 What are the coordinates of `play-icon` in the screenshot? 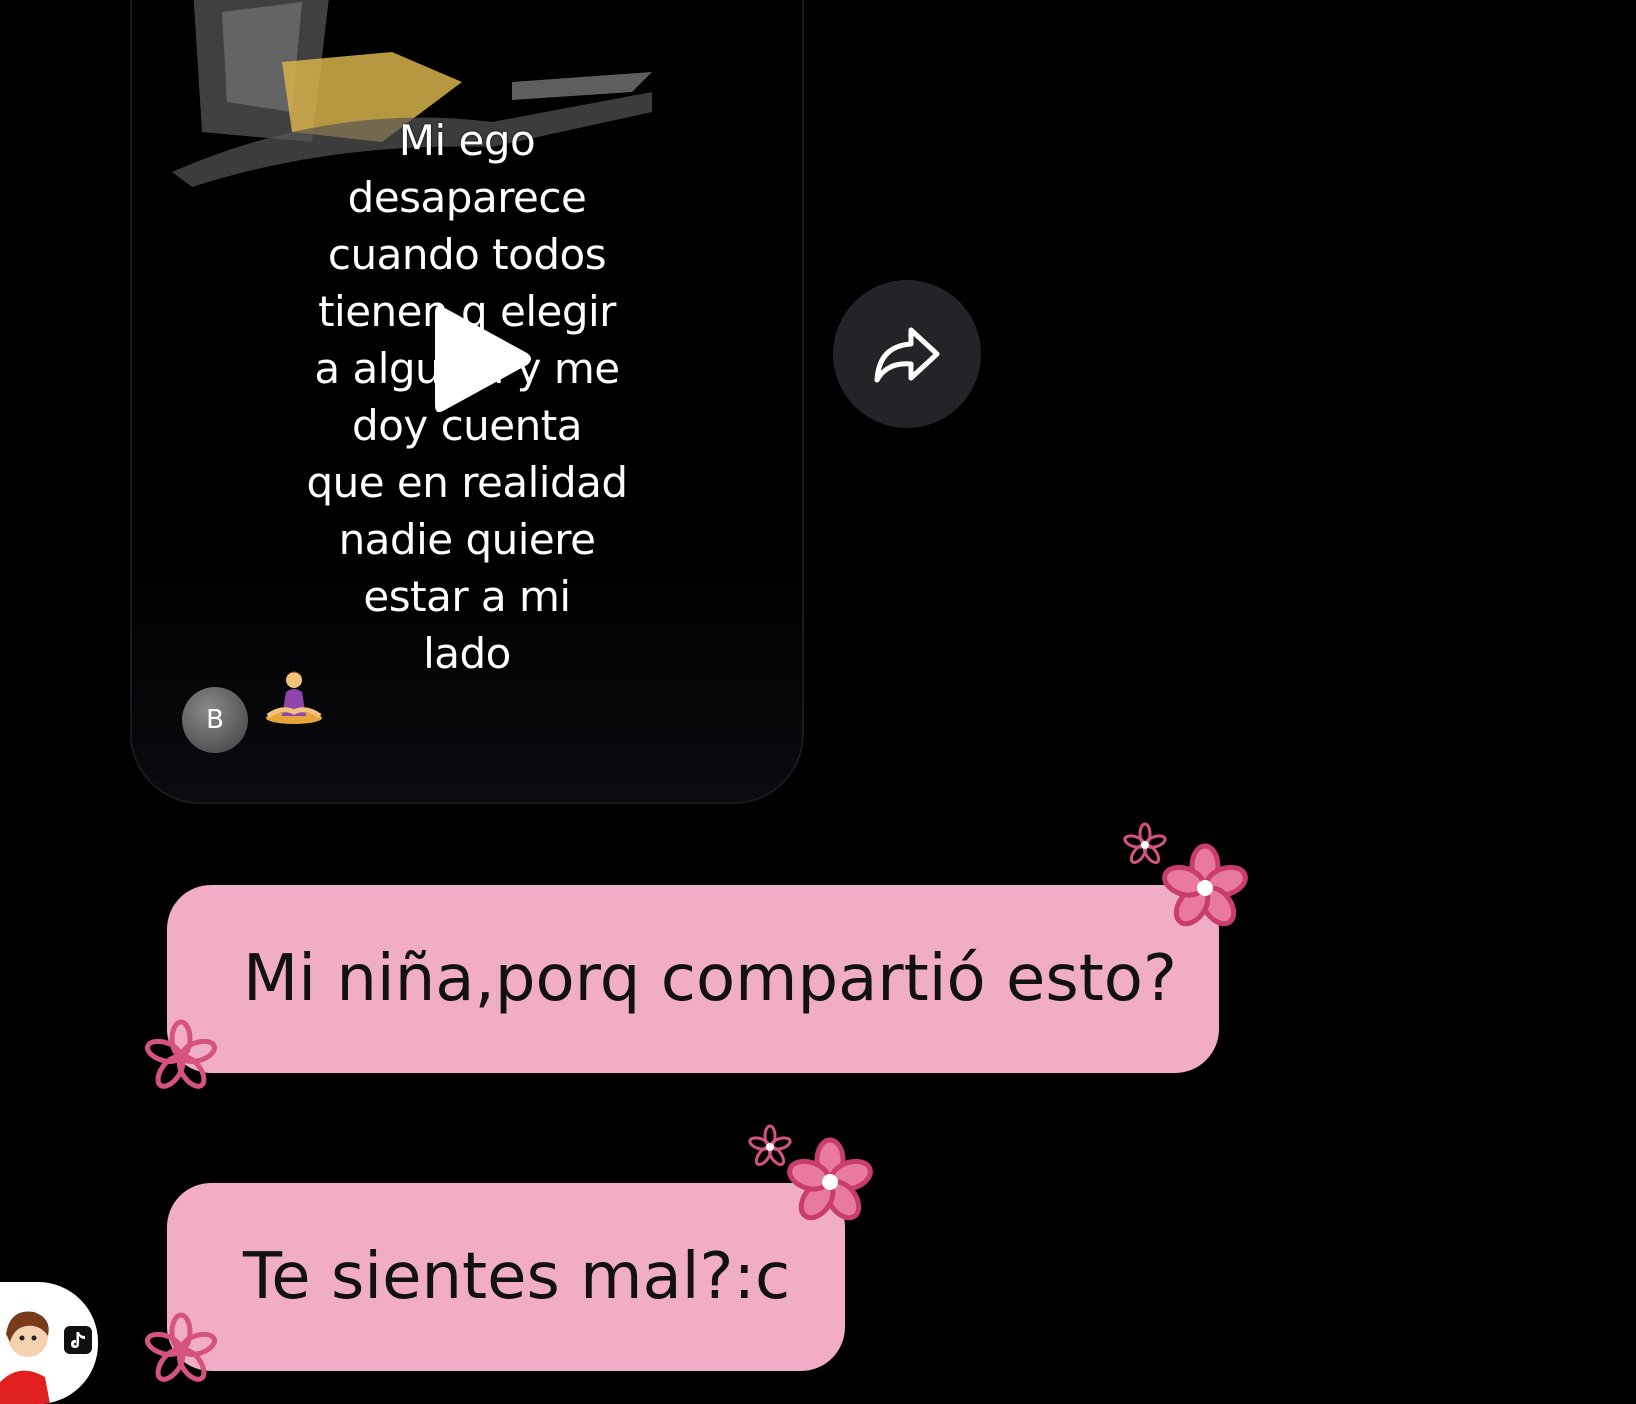 It's located at (482, 359).